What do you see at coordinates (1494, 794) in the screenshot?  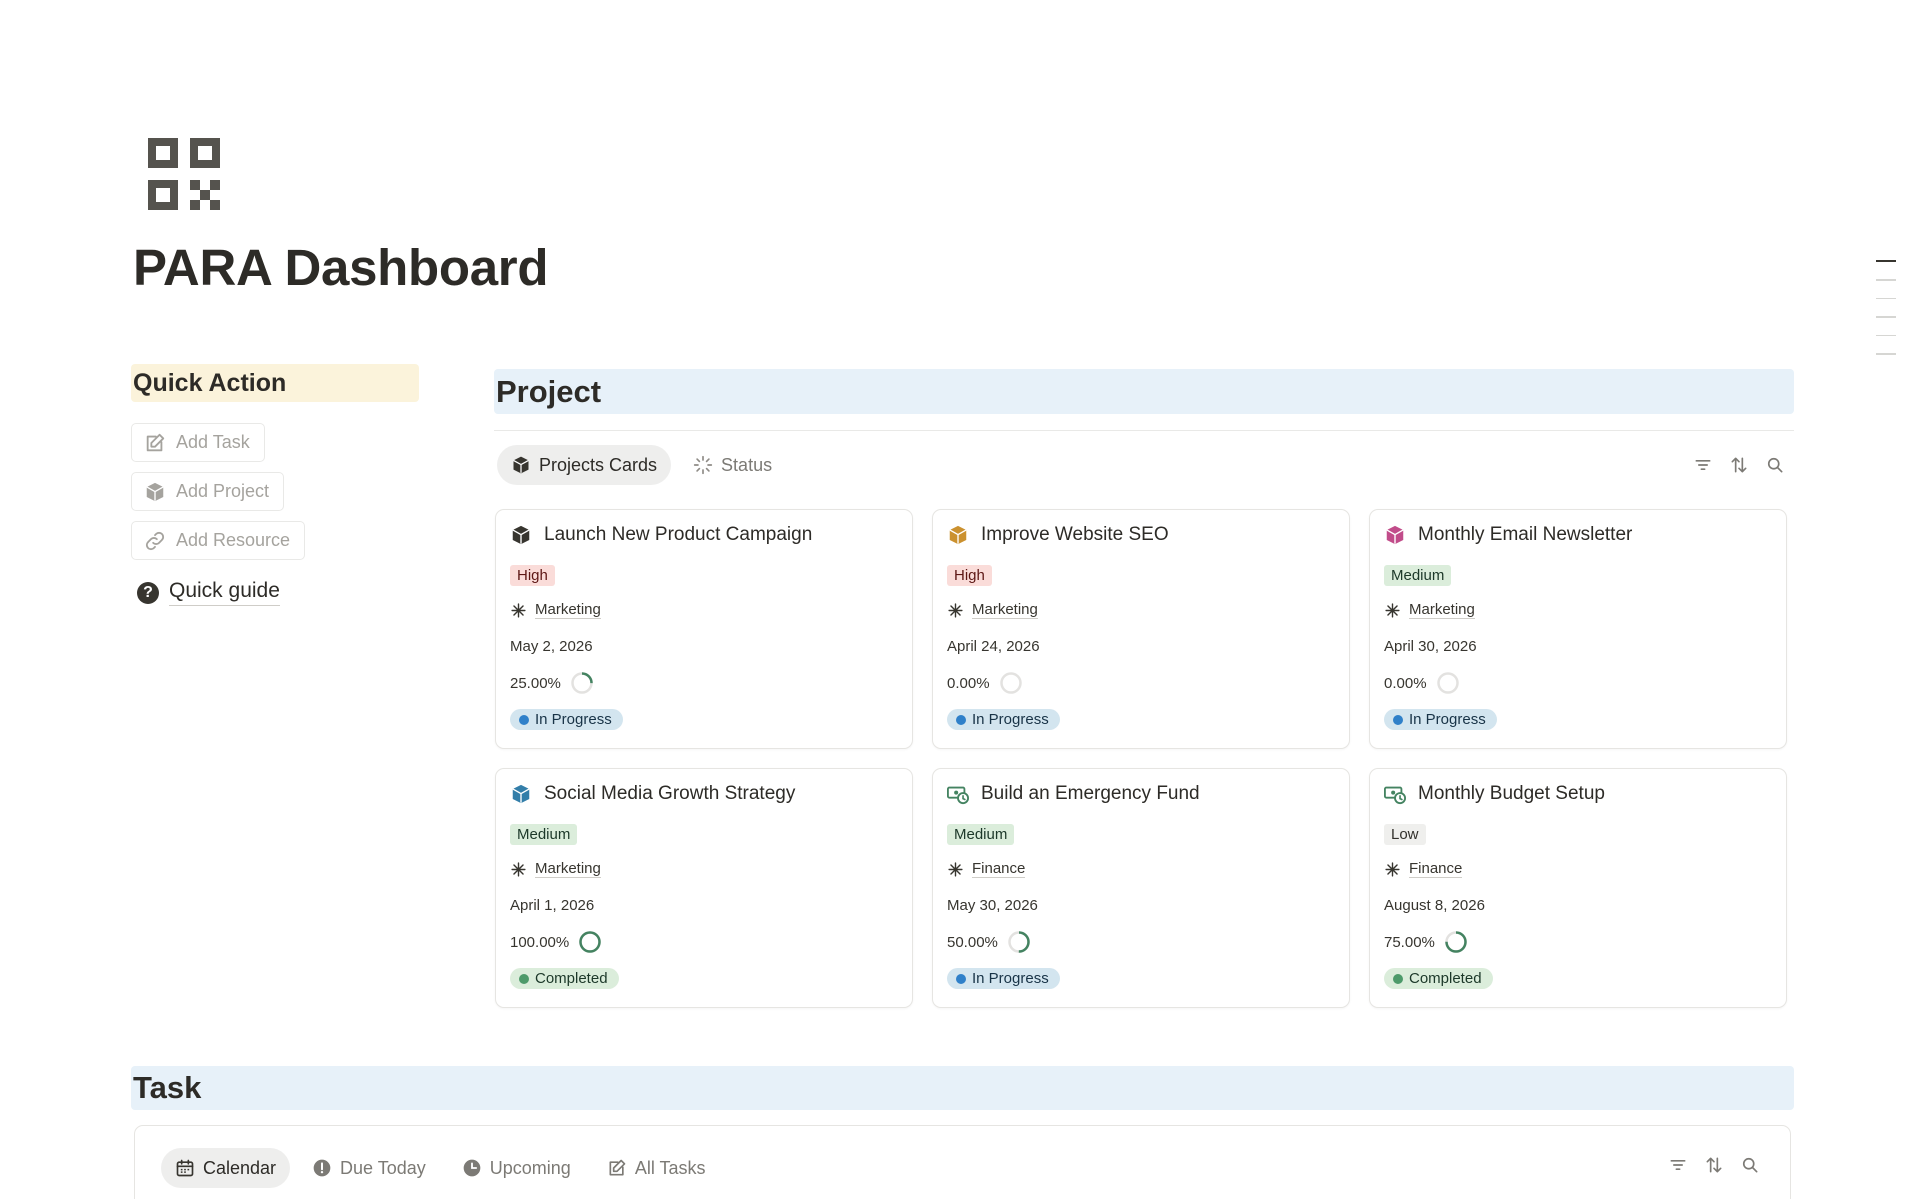 I see `card-title: Monthly Budget Setup` at bounding box center [1494, 794].